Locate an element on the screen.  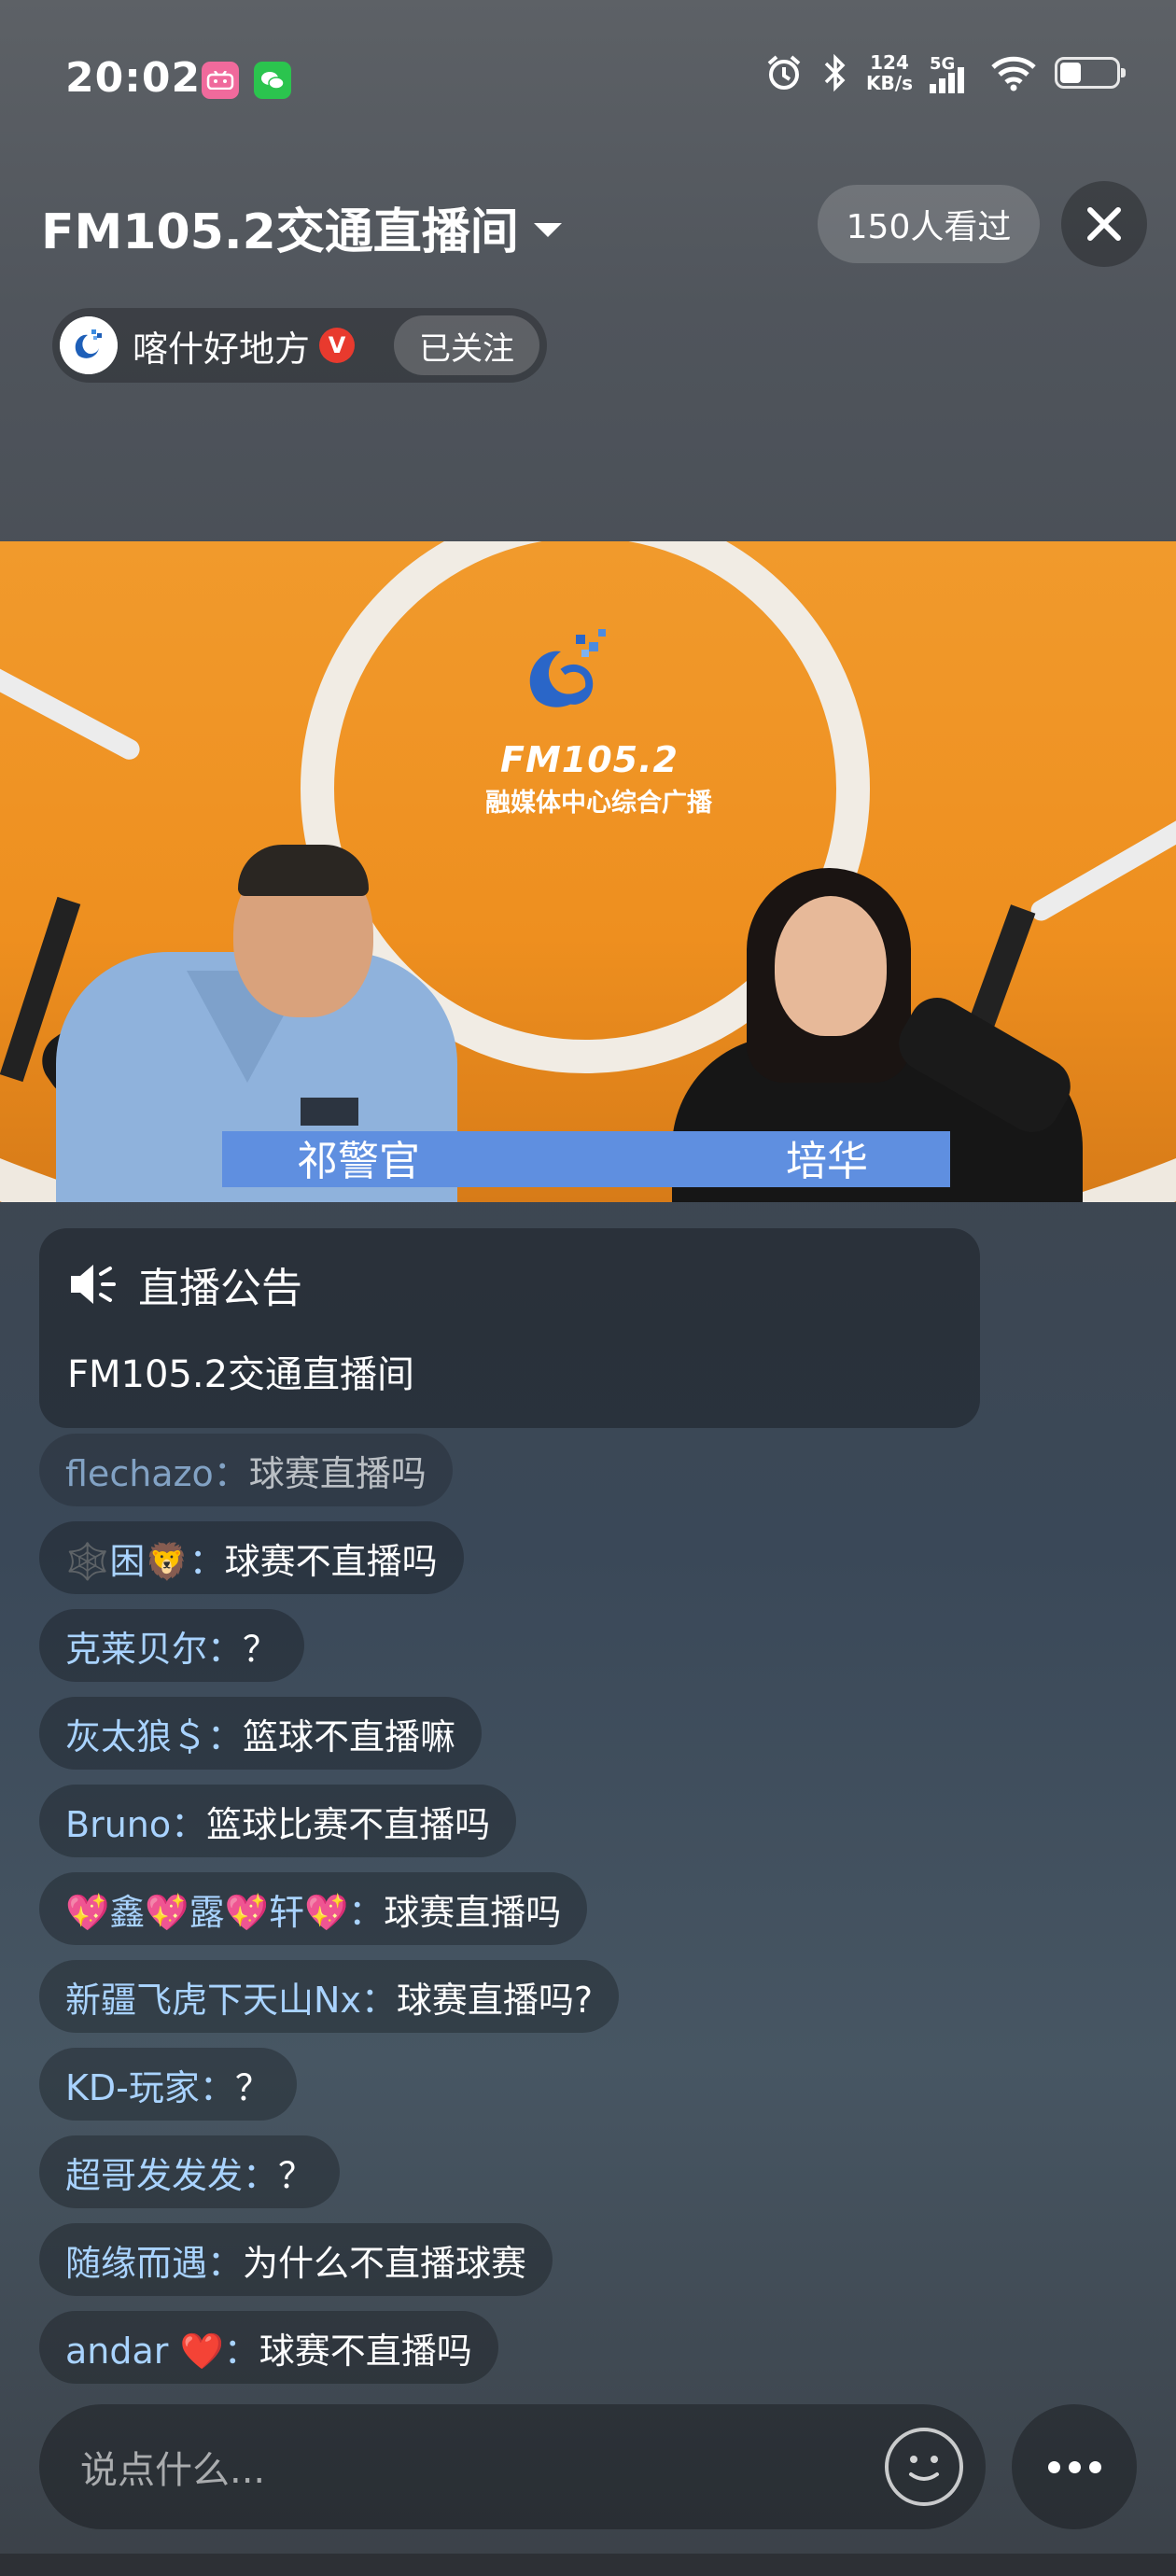
speaker-icon is located at coordinates (93, 1284).